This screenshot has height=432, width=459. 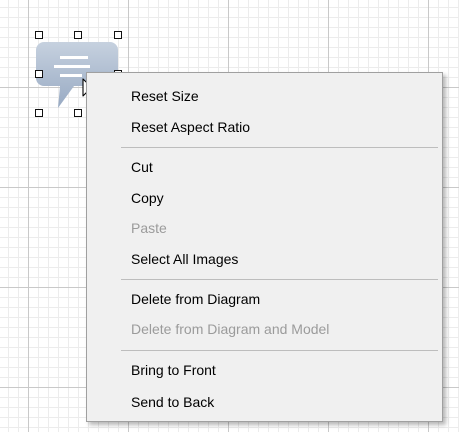 I want to click on resize-handle-top-left, so click(x=39, y=35).